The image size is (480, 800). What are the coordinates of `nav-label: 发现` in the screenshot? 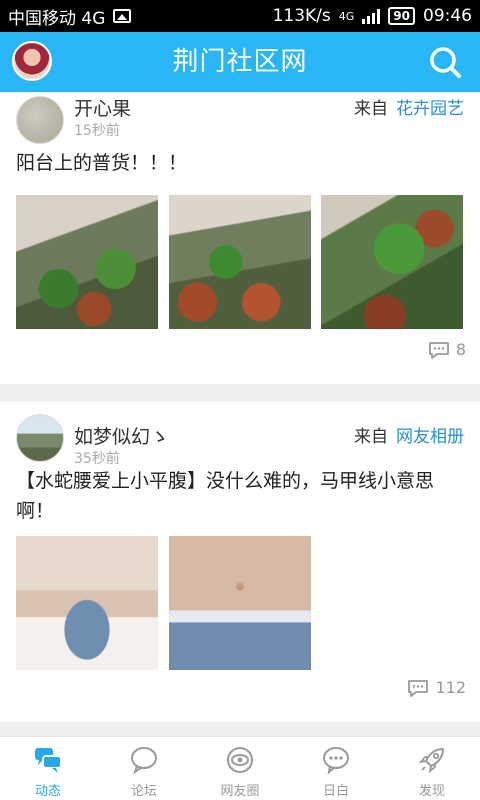 It's located at (431, 791).